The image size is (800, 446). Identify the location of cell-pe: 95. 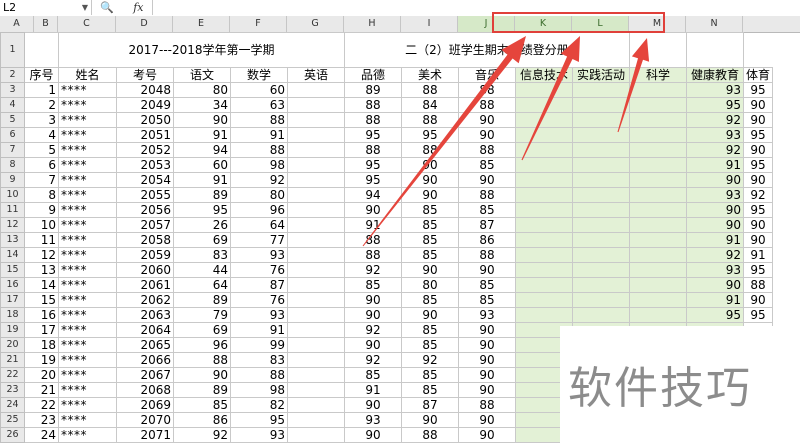
(758, 90).